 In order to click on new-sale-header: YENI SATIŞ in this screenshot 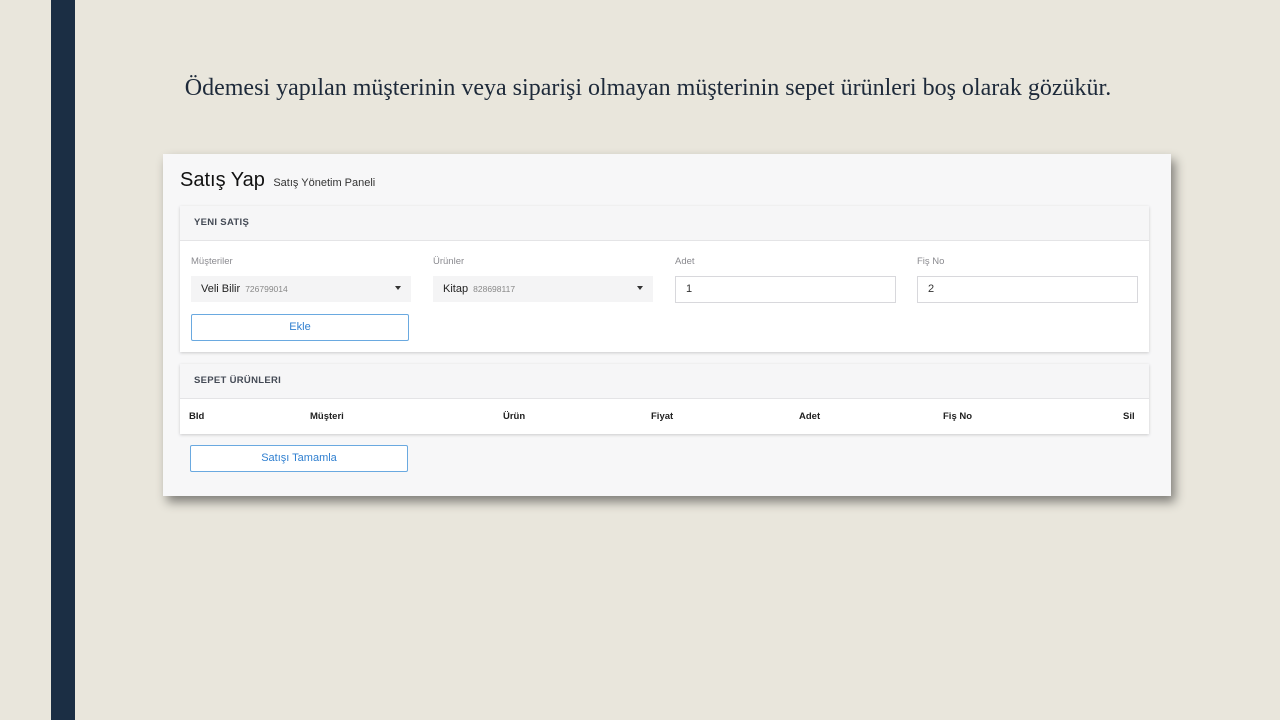, I will do `click(664, 223)`.